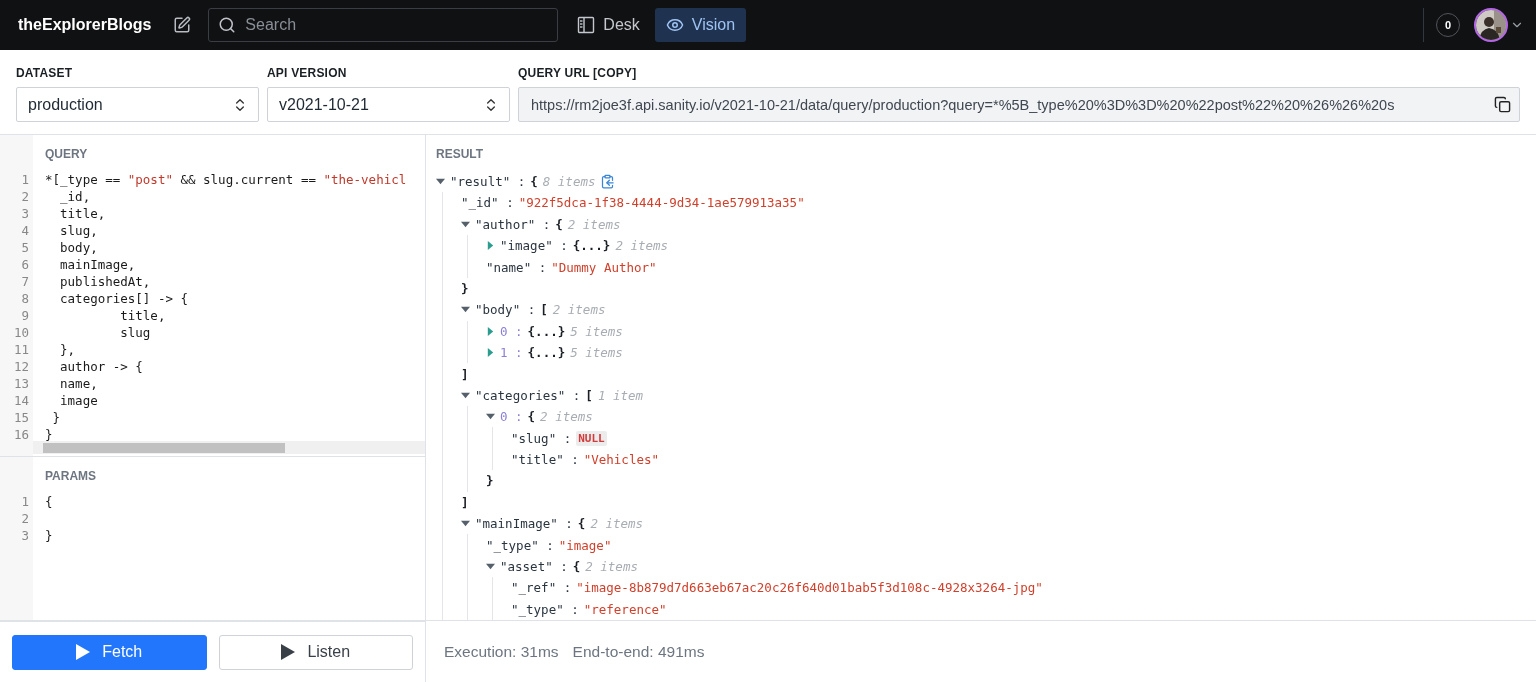  I want to click on item-count: 8 items, so click(569, 181).